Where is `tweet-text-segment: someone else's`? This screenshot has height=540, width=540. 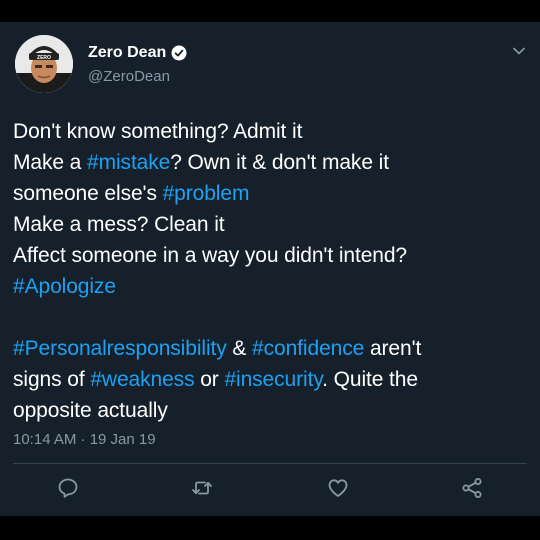
tweet-text-segment: someone else's is located at coordinates (88, 193).